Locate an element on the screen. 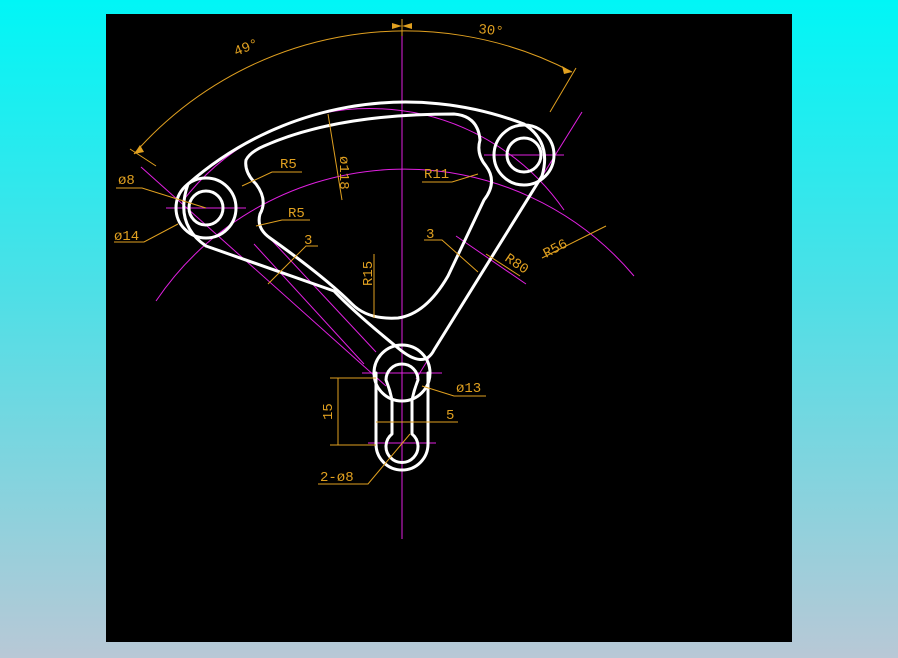 This screenshot has height=658, width=898. phi14-label: ø14 is located at coordinates (126, 237).